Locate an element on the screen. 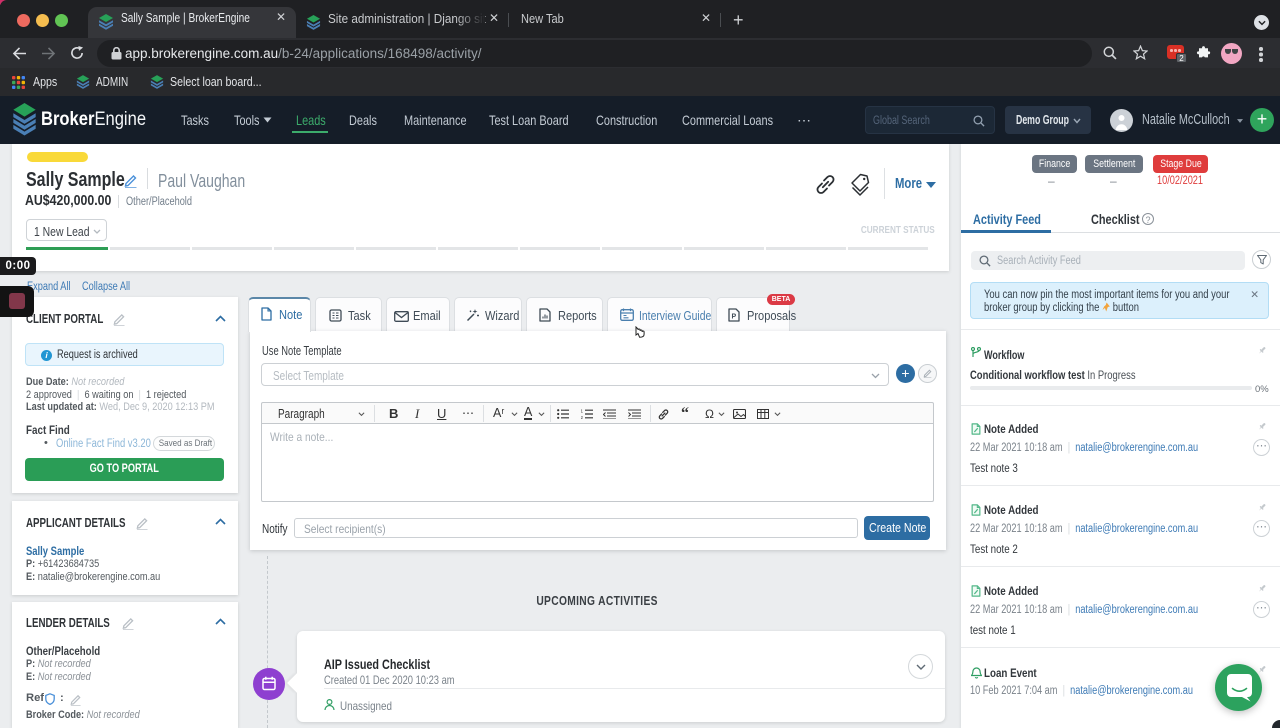 This screenshot has height=728, width=1280. svg-text: 1 is located at coordinates (582, 411).